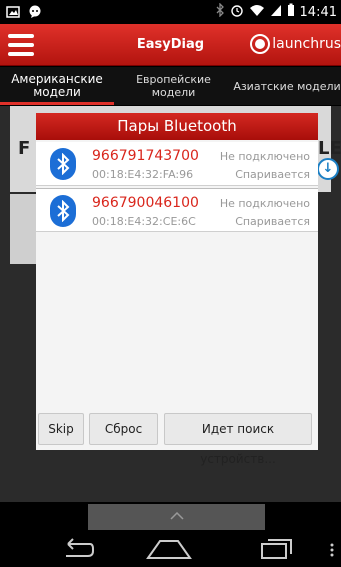 The height and width of the screenshot is (567, 341). I want to click on pull-up-handle, so click(176, 517).